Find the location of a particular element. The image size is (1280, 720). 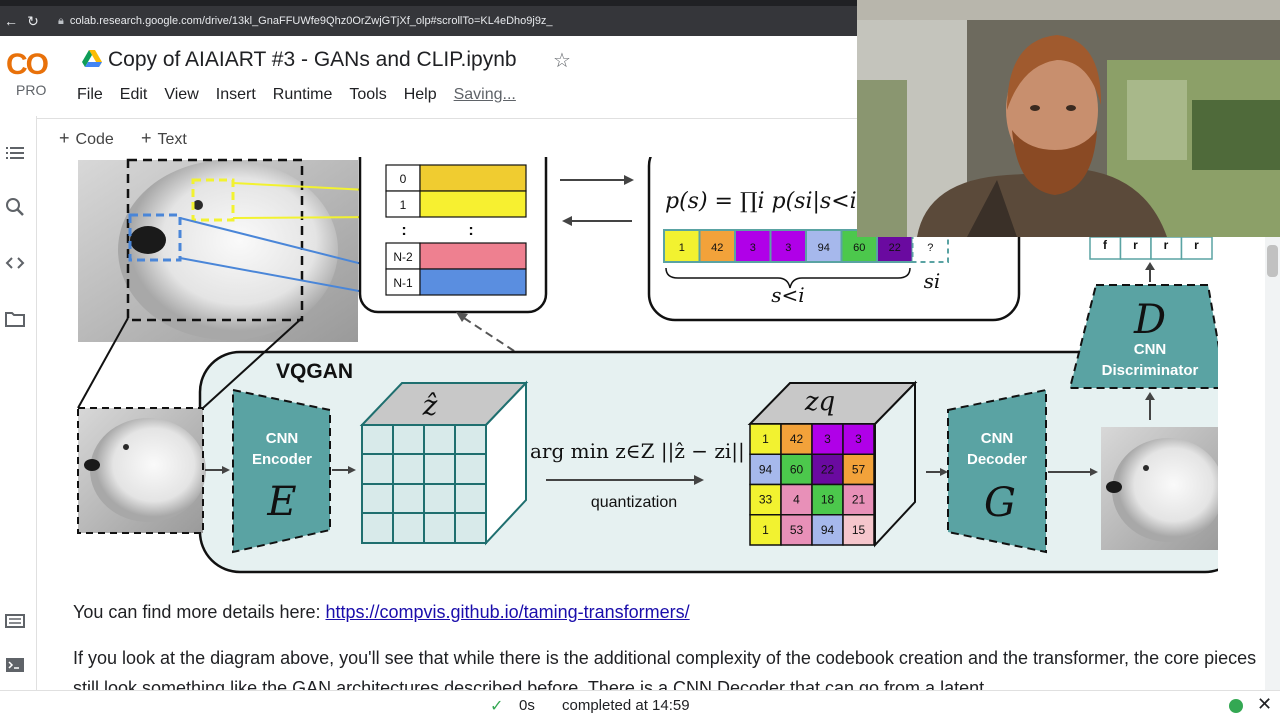

output-image is located at coordinates (1159, 488).